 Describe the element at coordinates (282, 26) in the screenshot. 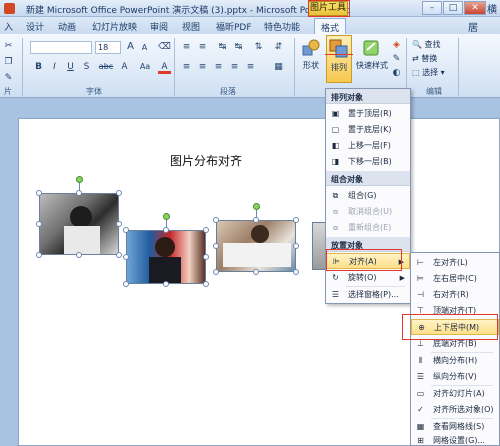

I see `tab-special-features: 特色功能` at that location.